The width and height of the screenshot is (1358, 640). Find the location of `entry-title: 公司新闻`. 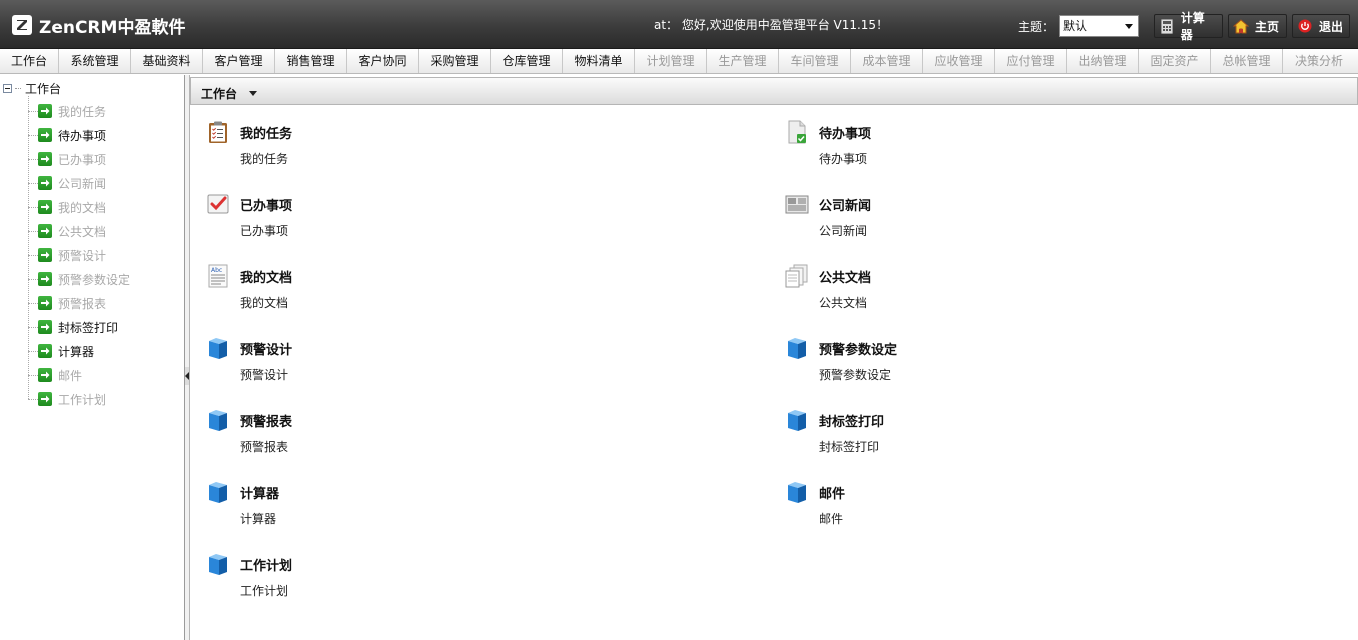

entry-title: 公司新闻 is located at coordinates (845, 206).